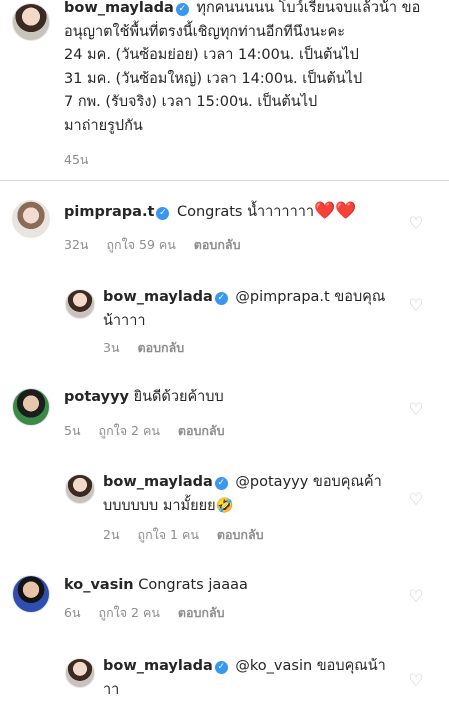  I want to click on caption-meta: 45น, so click(85, 160).